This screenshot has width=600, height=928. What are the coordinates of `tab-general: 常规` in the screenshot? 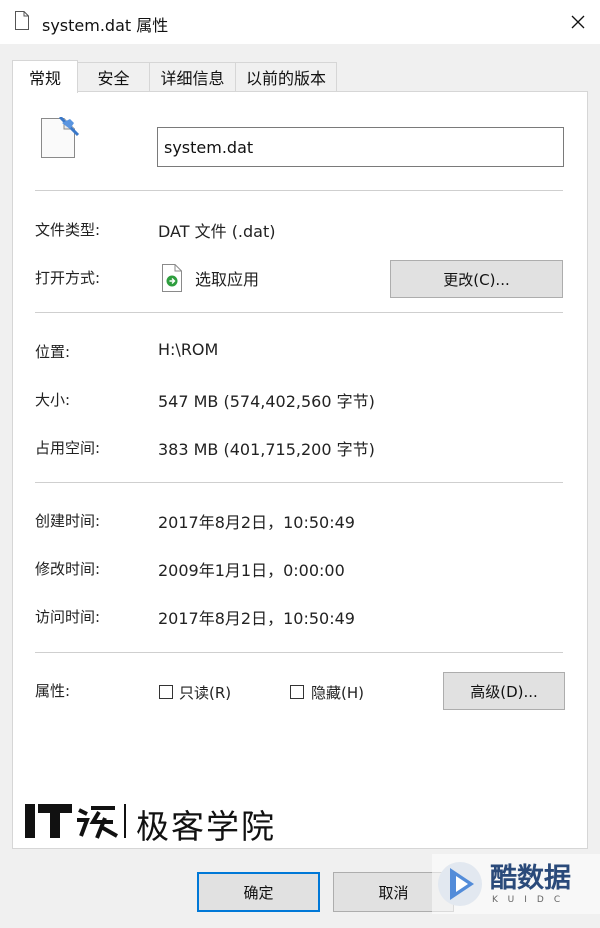 It's located at (45, 76).